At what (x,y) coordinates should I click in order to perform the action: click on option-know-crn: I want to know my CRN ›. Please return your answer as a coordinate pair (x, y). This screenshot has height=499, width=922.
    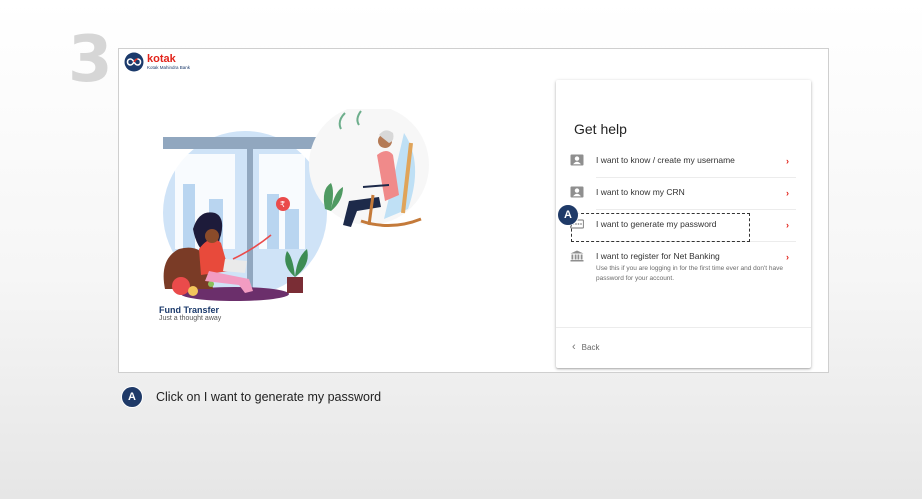
    Looking at the image, I should click on (683, 192).